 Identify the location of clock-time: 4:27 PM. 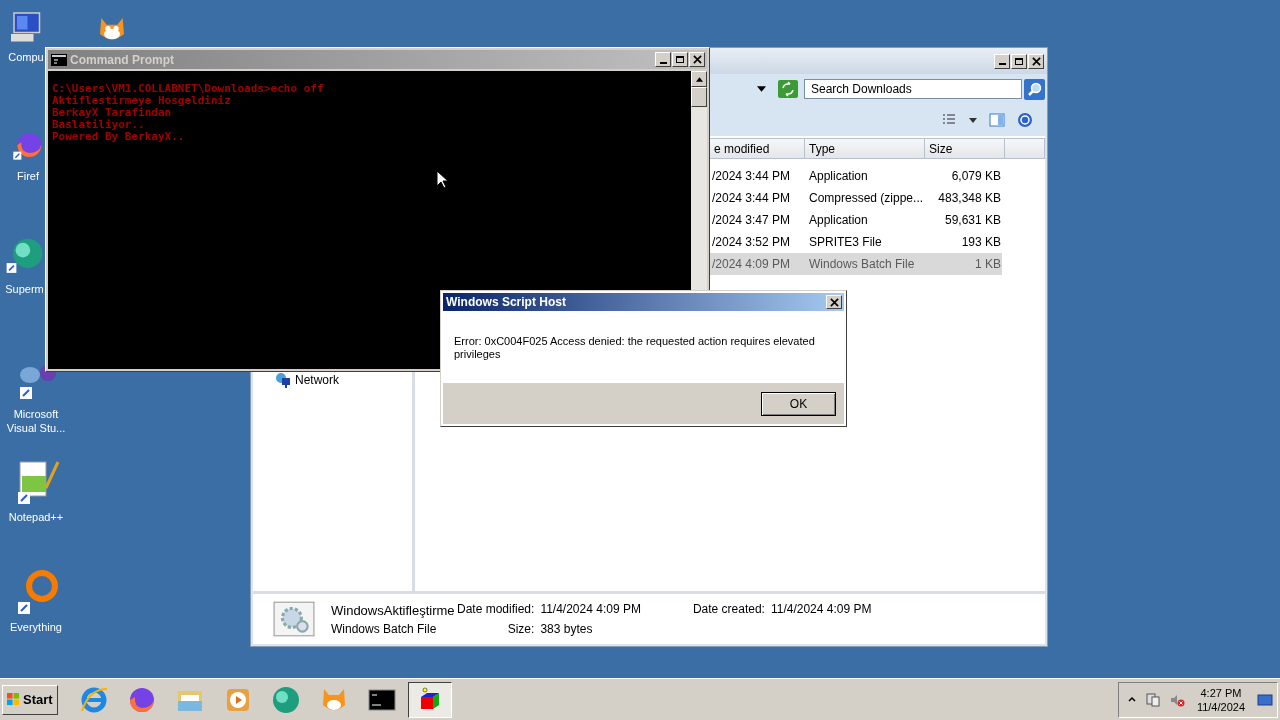
(1221, 692).